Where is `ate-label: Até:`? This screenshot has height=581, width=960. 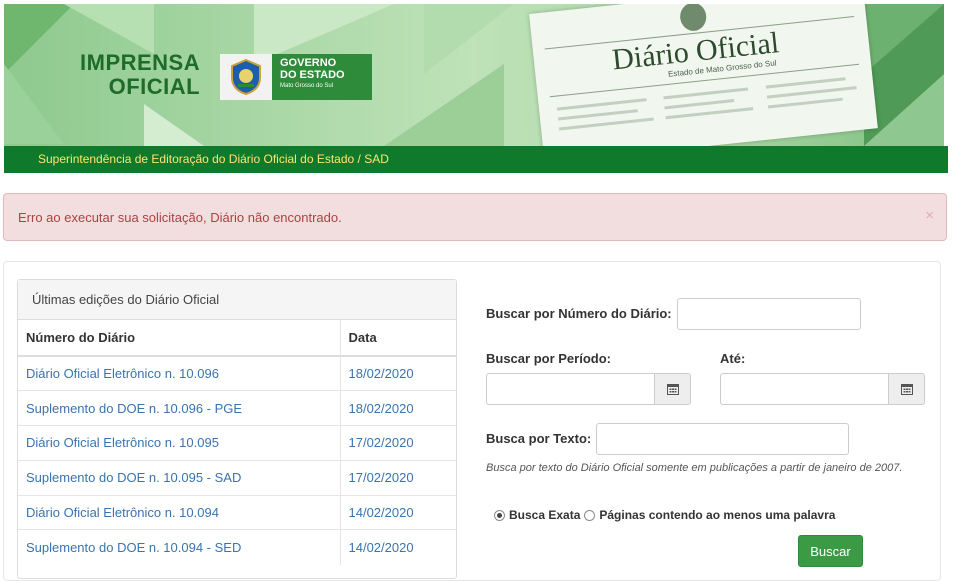
ate-label: Até: is located at coordinates (733, 358).